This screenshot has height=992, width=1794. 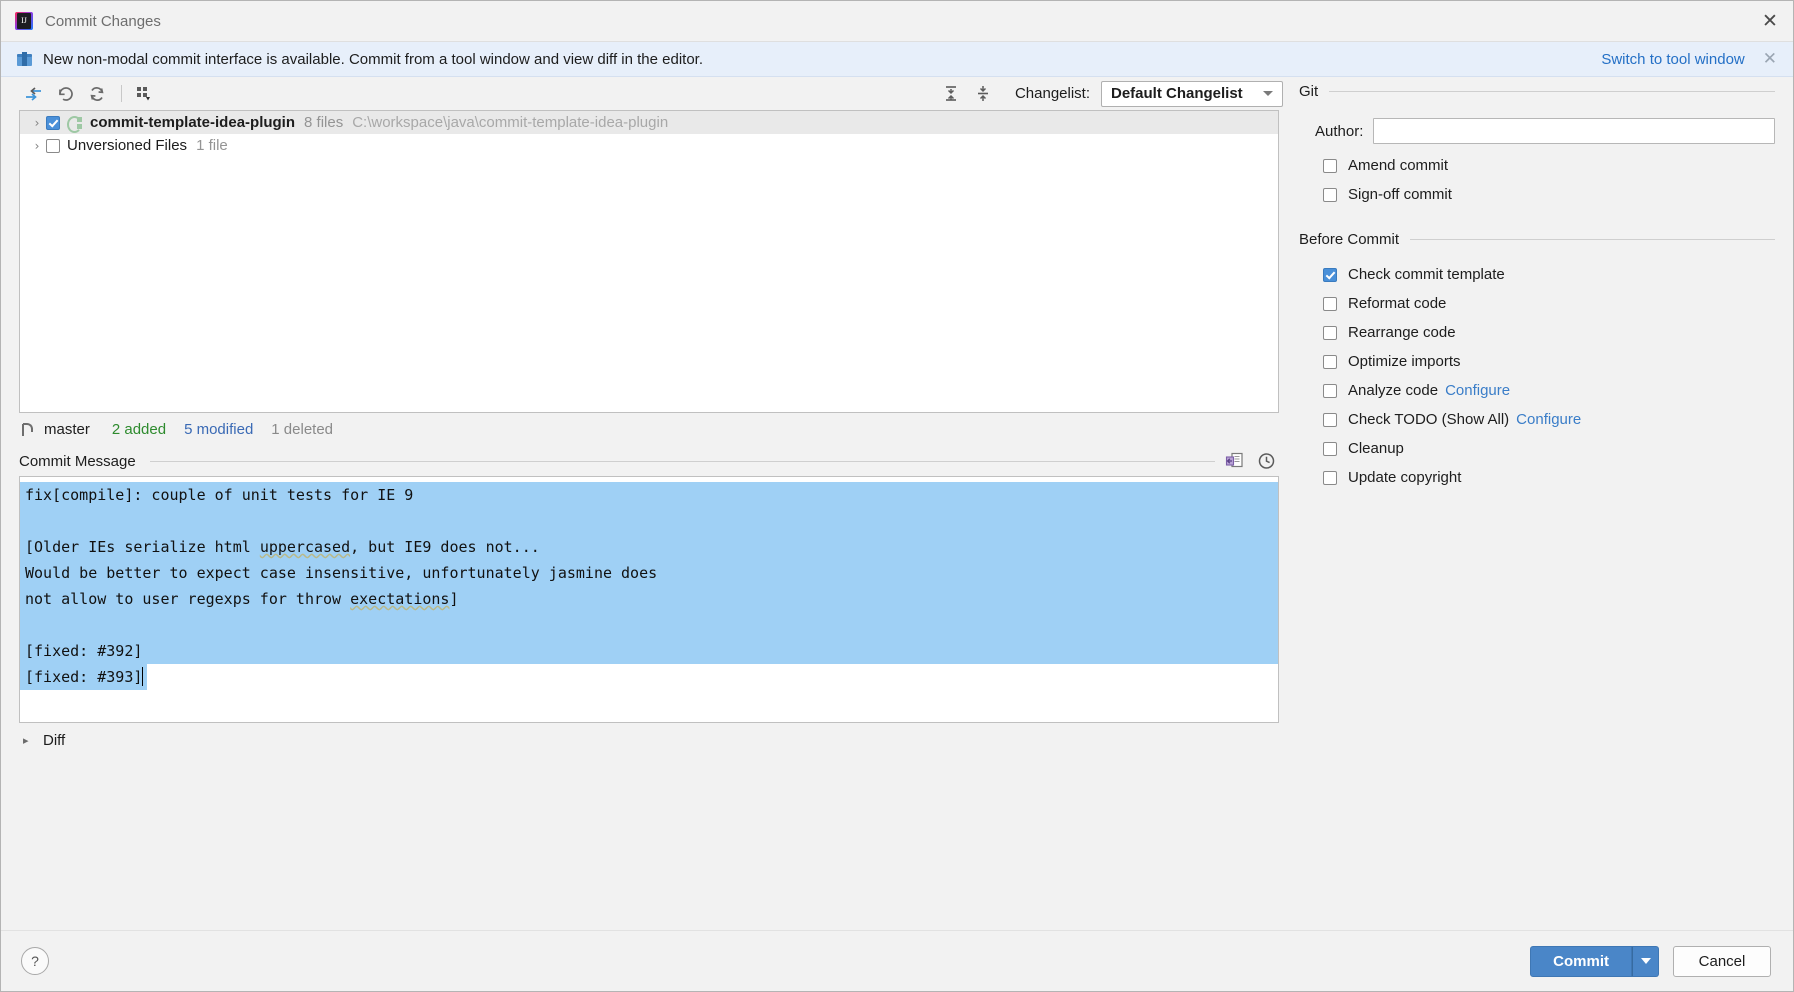 I want to click on commit-options-dropdown-button, so click(x=1645, y=961).